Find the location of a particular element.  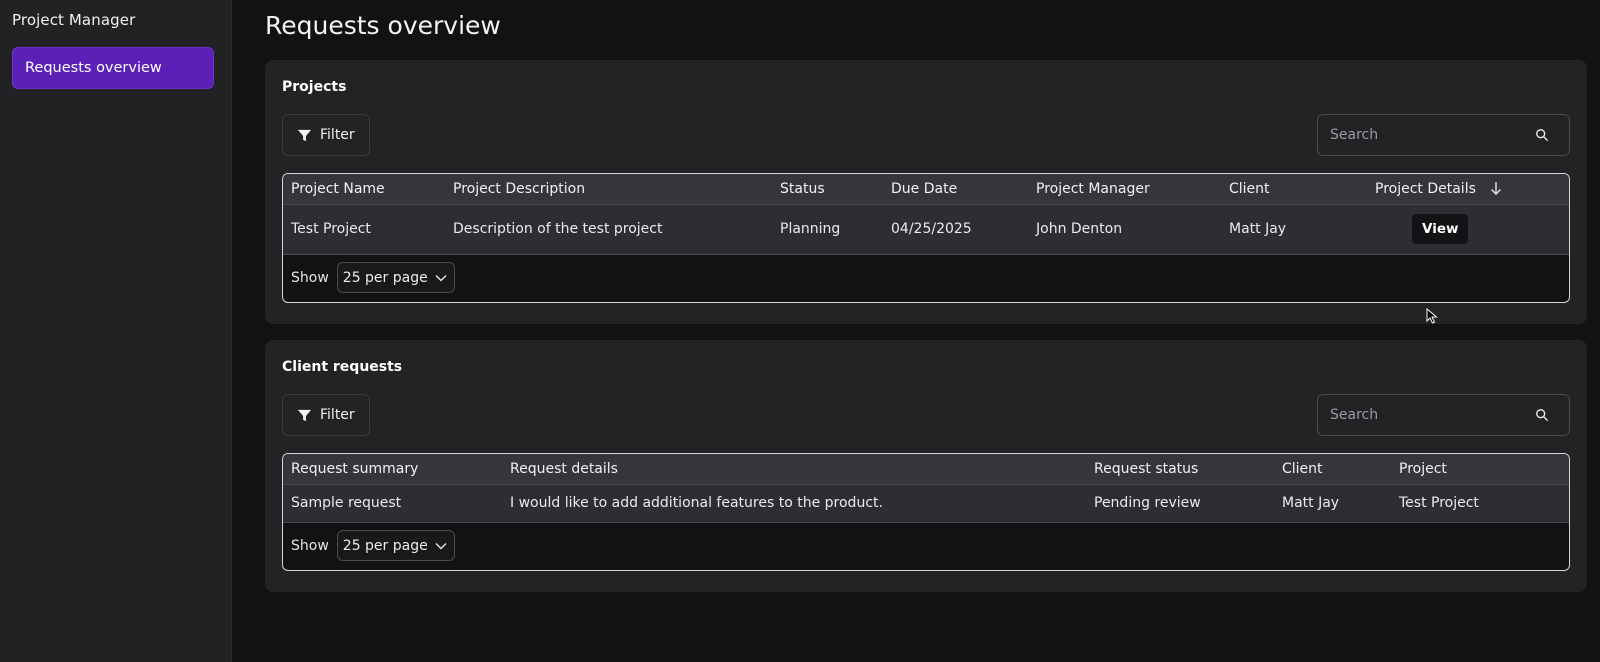

arrow-down-icon is located at coordinates (1496, 188).